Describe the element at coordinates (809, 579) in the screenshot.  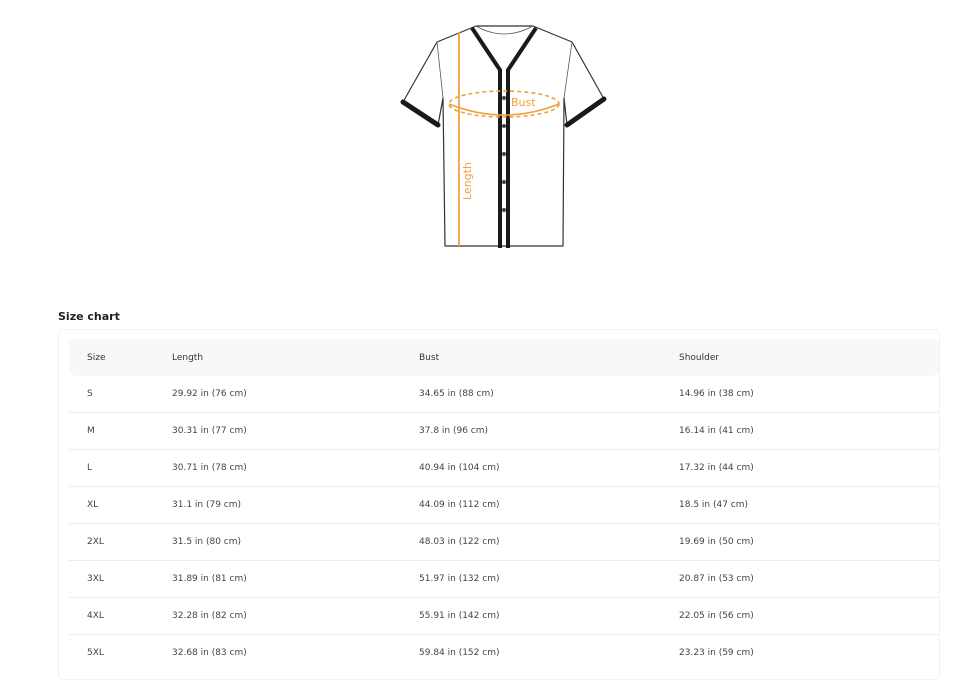
I see `cell-shoulder: 20.87 in (53 cm)` at that location.